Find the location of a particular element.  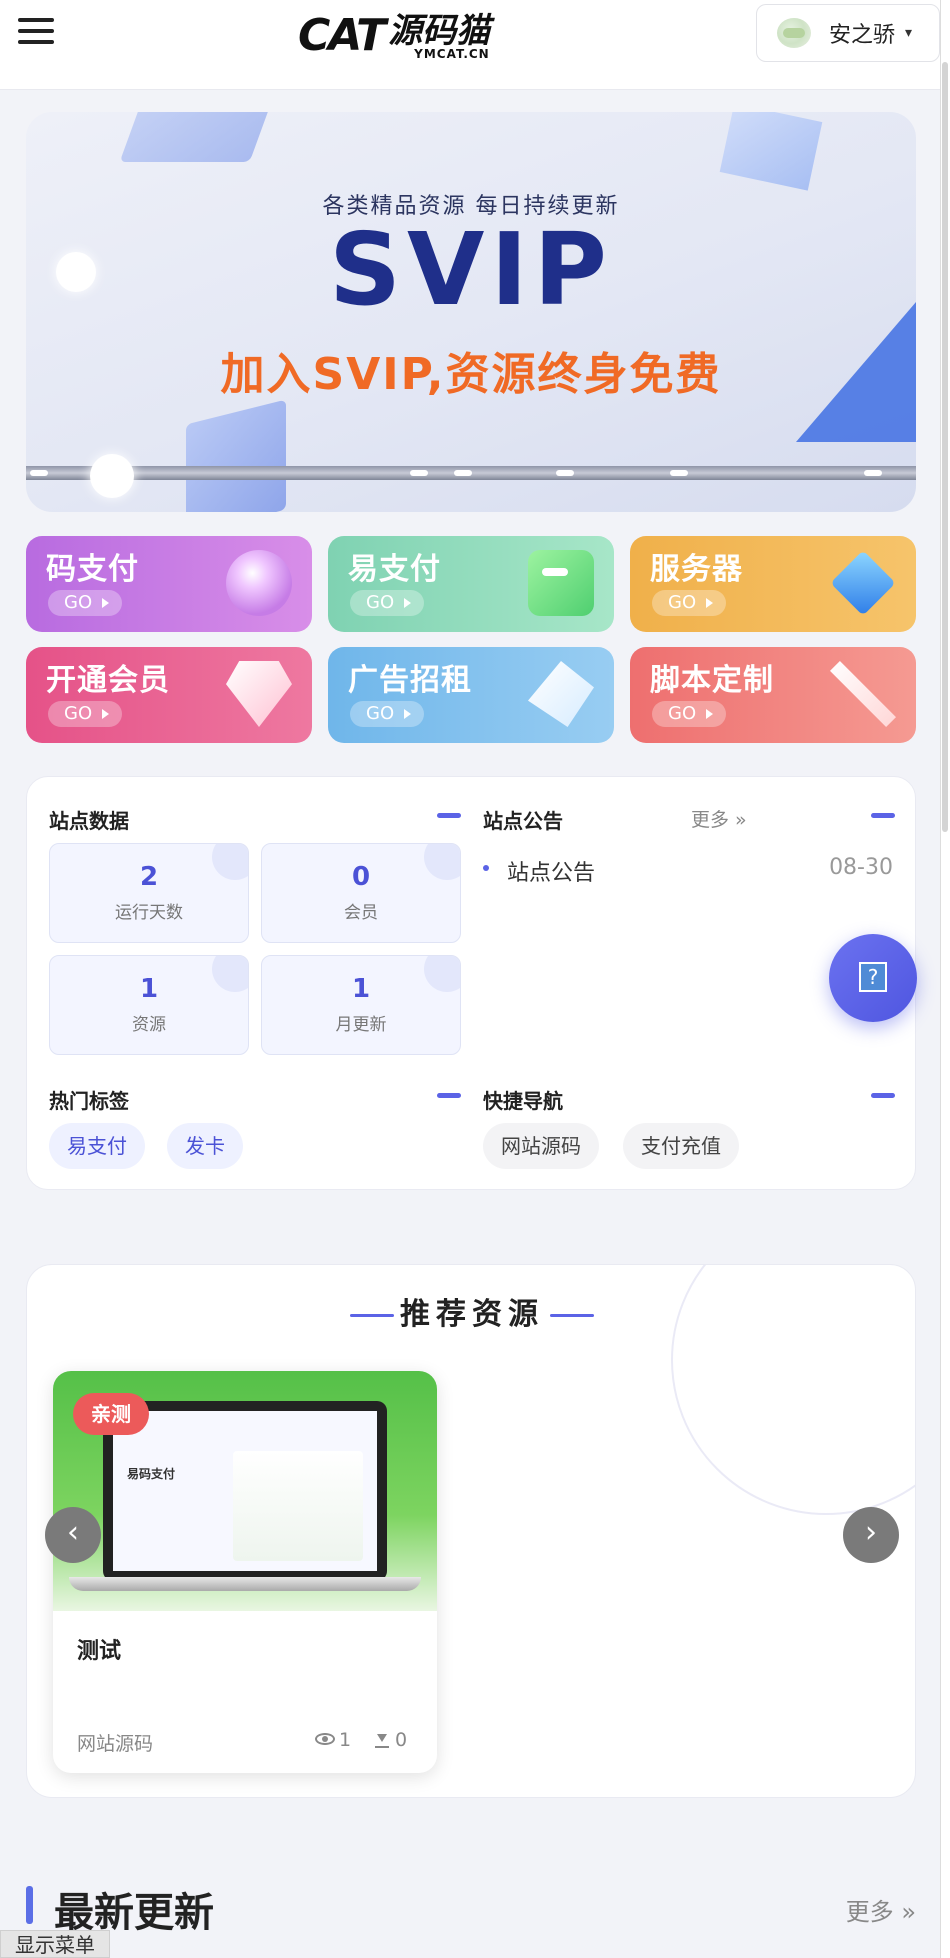

quick-card-membership: 开通会员 GO is located at coordinates (169, 695).